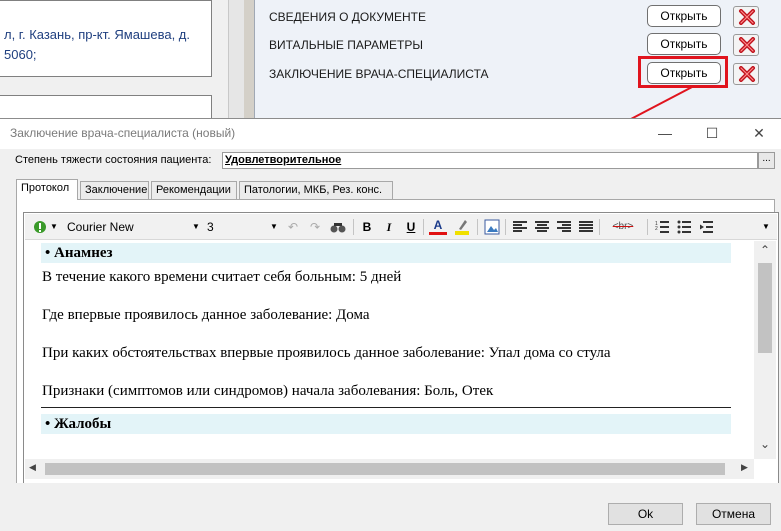  What do you see at coordinates (316, 190) in the screenshot?
I see `tab-pathologies: Патологии, МКБ, Рез. конс.` at bounding box center [316, 190].